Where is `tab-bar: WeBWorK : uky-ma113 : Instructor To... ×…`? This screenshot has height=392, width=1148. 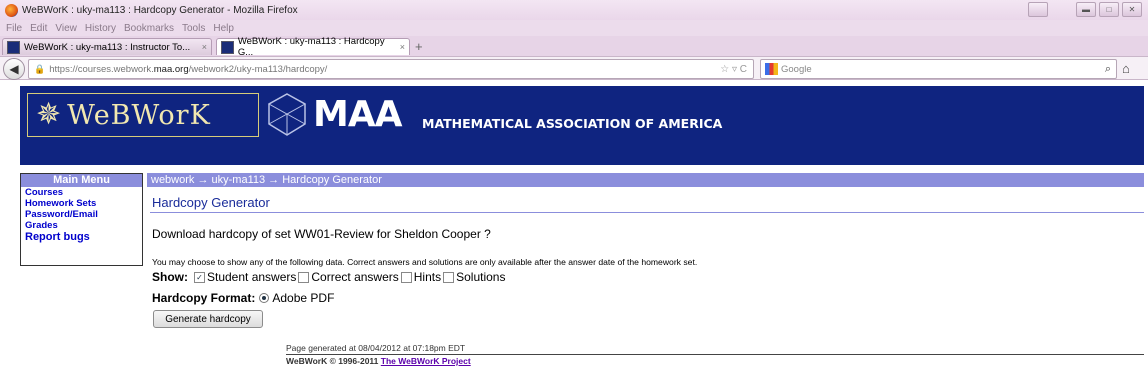
tab-bar: WeBWorK : uky-ma113 : Instructor To... ×… is located at coordinates (574, 47).